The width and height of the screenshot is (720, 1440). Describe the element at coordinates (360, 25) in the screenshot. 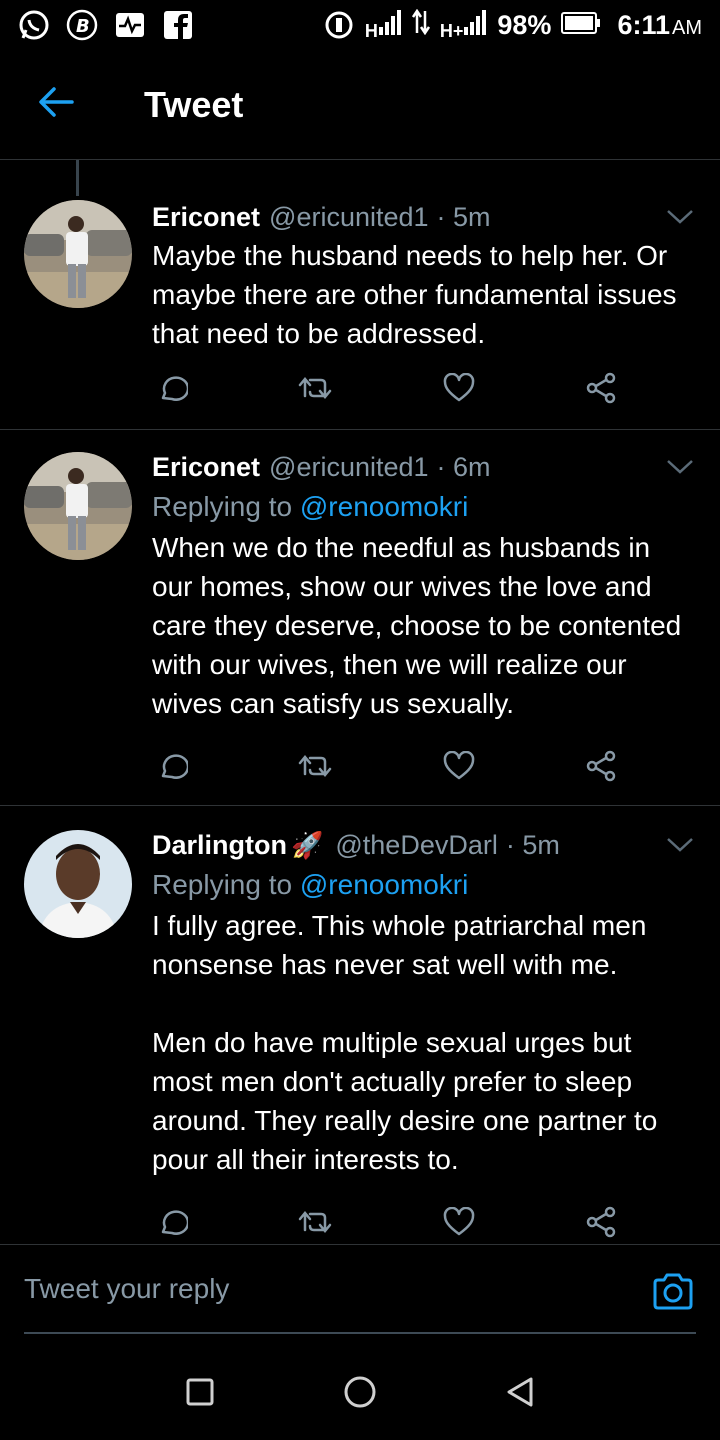

I see `status-bar: B H H+ 98% 6:11 AM` at that location.